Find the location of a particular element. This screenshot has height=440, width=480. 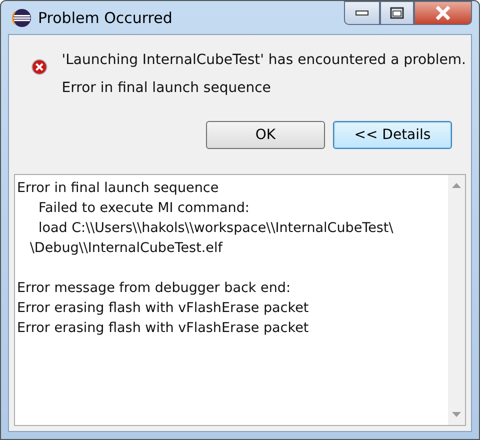

details-line: Failed to execute MI command: is located at coordinates (143, 208).